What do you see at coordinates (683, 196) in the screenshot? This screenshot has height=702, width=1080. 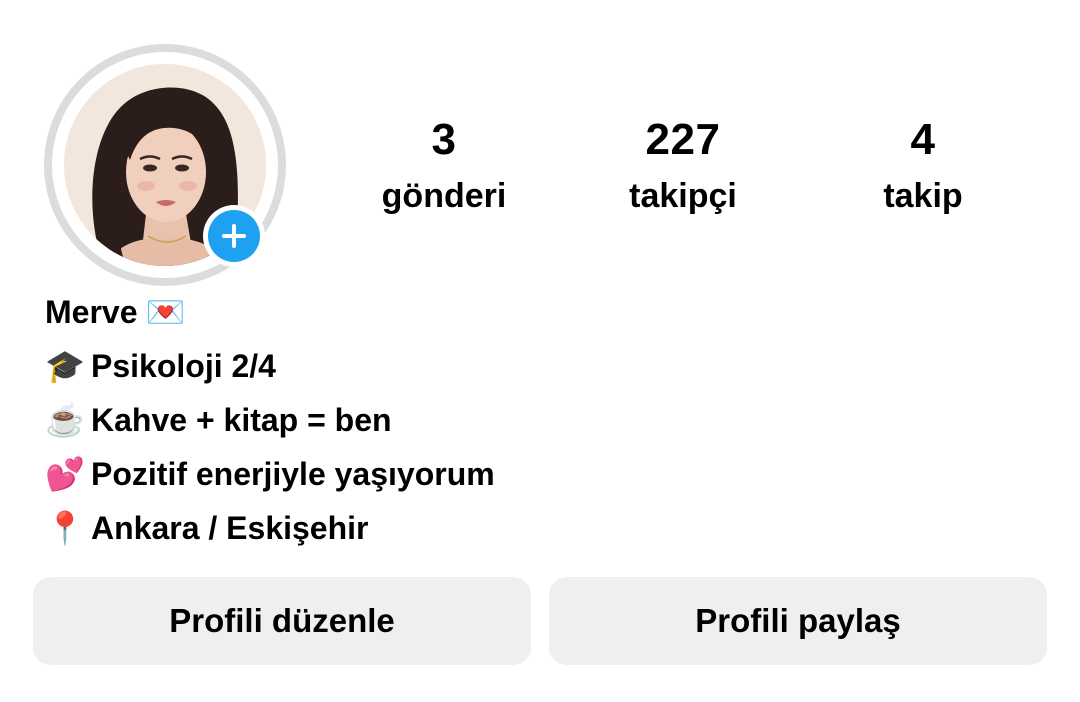 I see `followers-label: takipçi` at bounding box center [683, 196].